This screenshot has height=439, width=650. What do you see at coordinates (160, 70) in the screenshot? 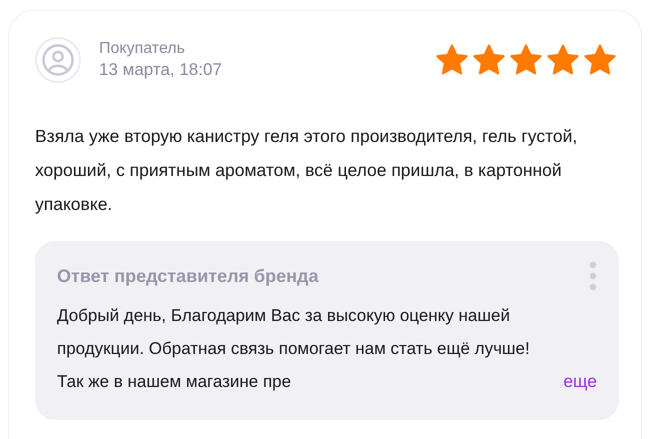
I see `review-date: 13 марта, 18:07` at bounding box center [160, 70].